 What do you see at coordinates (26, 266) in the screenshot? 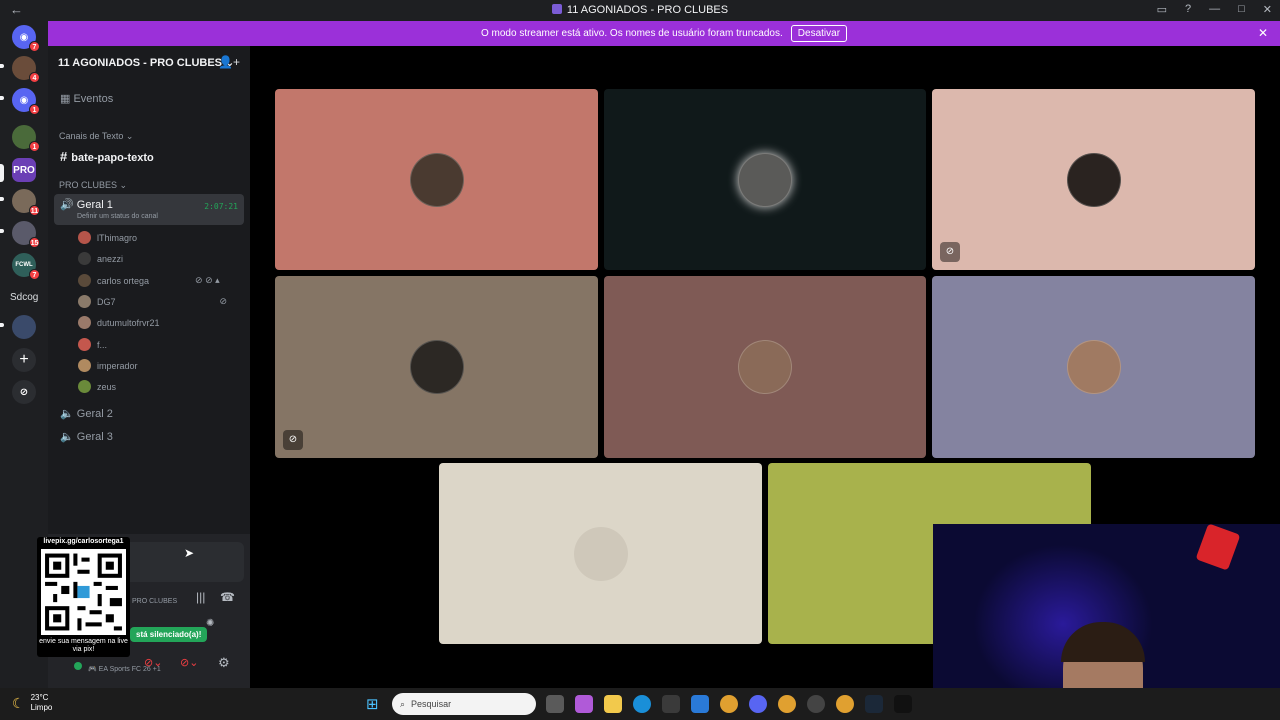
I see `server-icon: FCWL 7` at bounding box center [26, 266].